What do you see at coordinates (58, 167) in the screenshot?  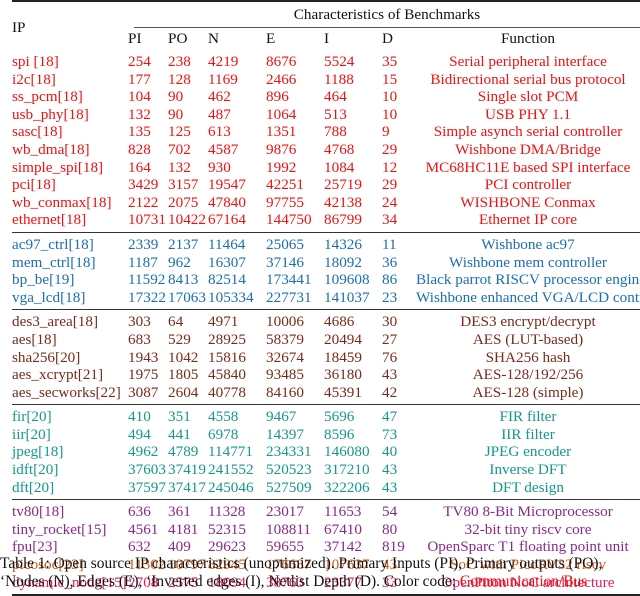 I see `cell-ip: simple_spi[18]` at bounding box center [58, 167].